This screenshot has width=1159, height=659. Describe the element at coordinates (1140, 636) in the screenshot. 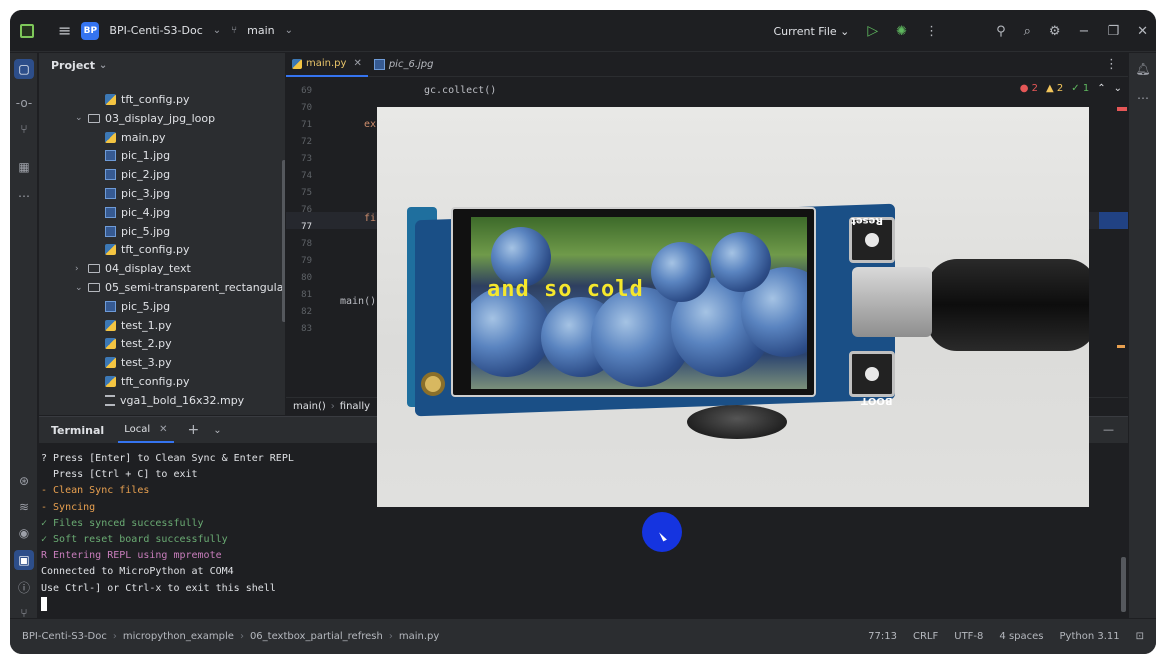

I see `lock-icon: ⊡` at that location.